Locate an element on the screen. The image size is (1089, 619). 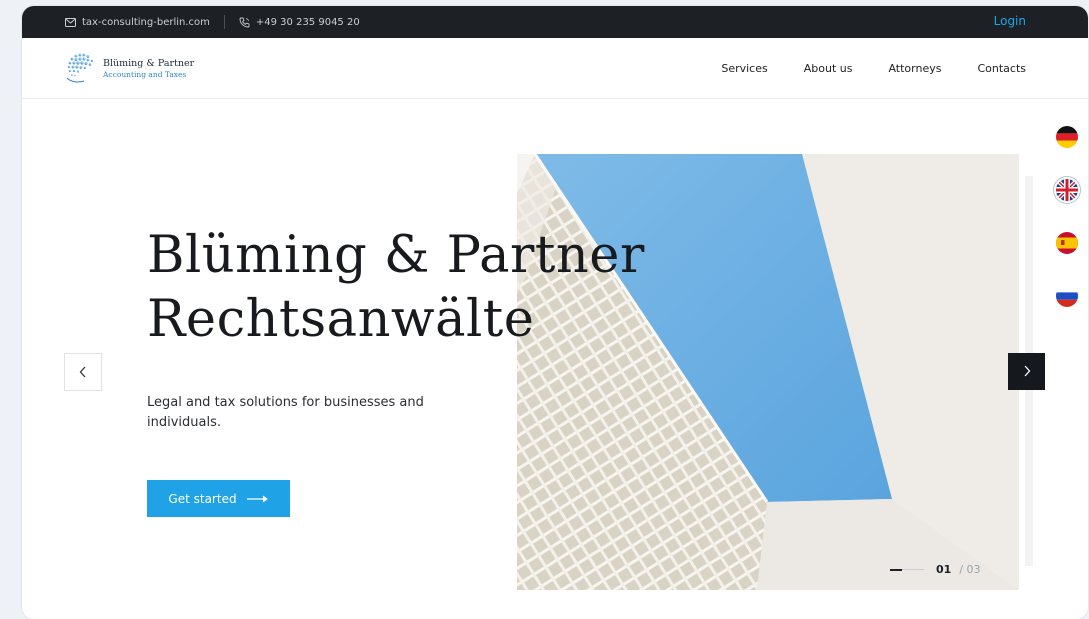
slider-next-button is located at coordinates (1026, 371).